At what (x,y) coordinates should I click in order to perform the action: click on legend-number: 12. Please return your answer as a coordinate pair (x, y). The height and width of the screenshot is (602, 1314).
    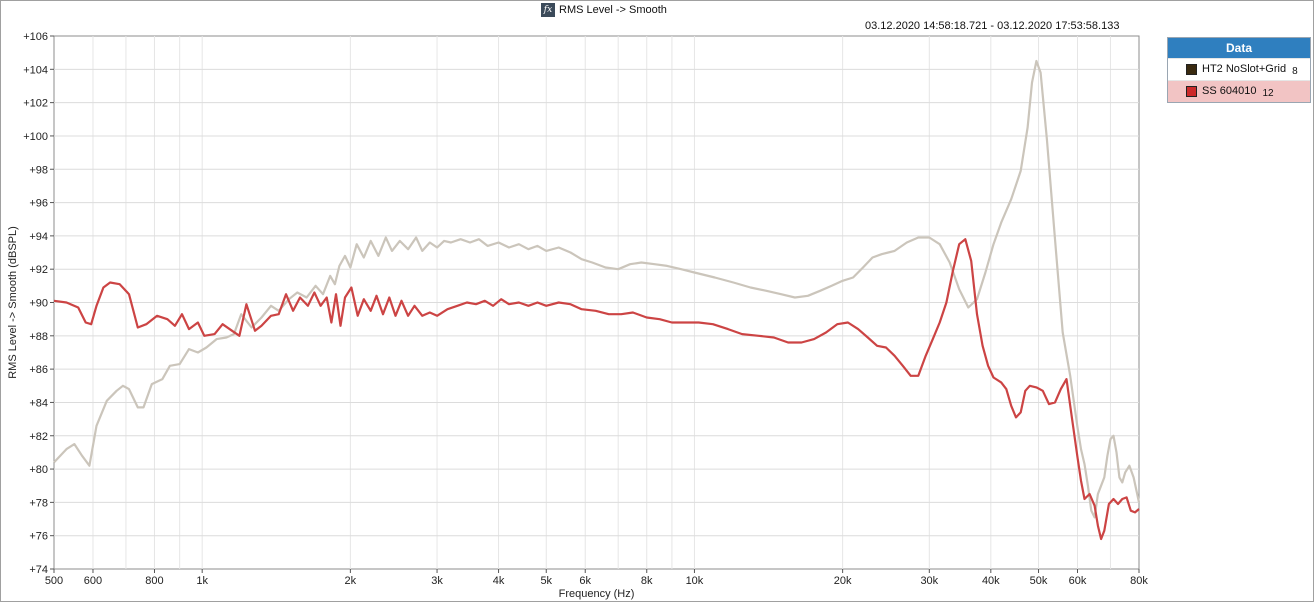
    Looking at the image, I should click on (1268, 93).